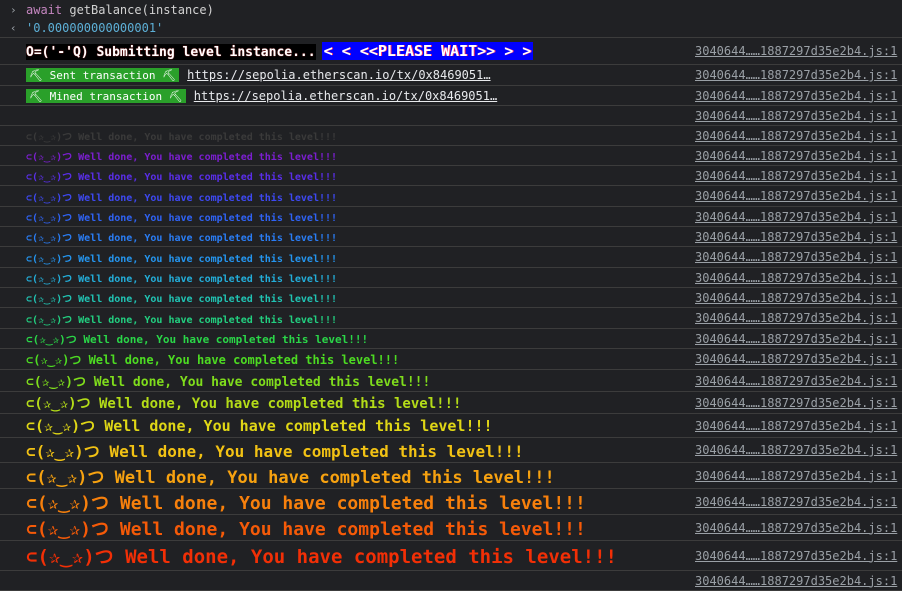  Describe the element at coordinates (44, 9) in the screenshot. I see `await-keyword: await` at that location.